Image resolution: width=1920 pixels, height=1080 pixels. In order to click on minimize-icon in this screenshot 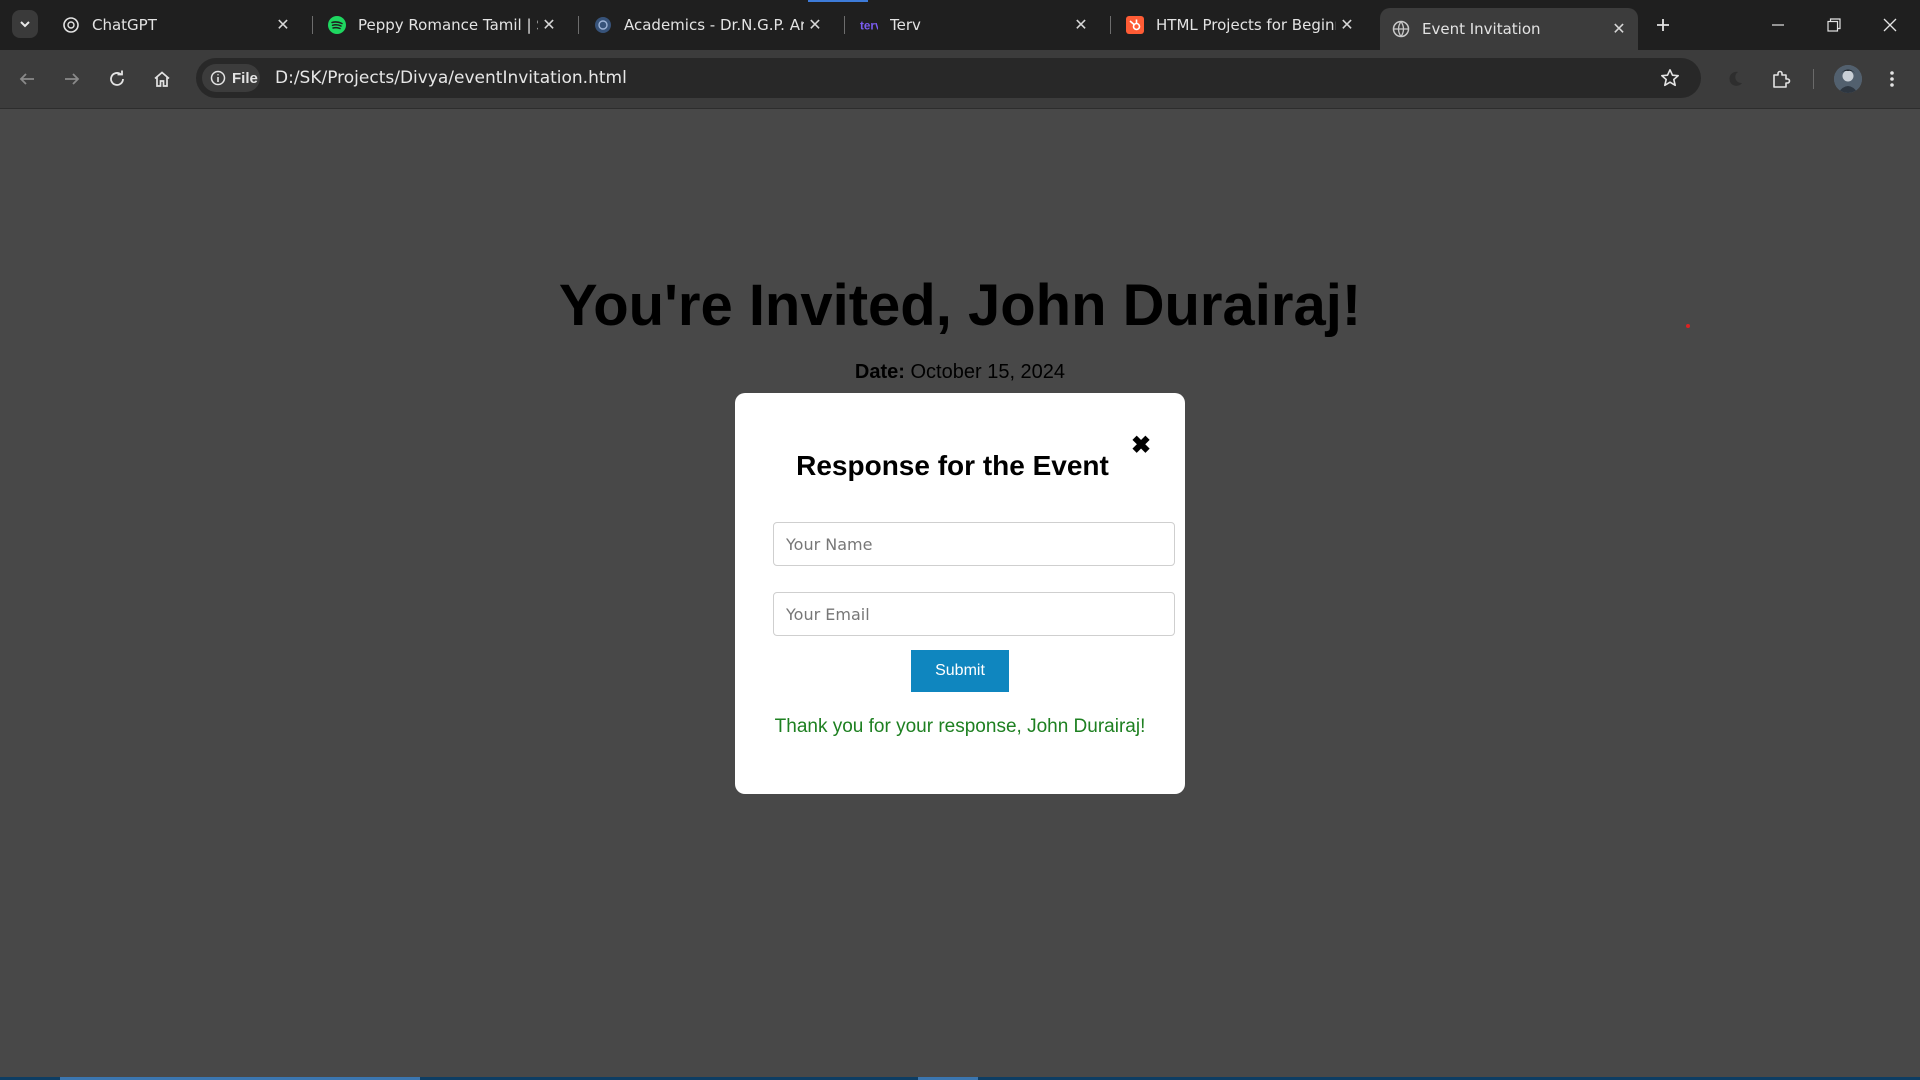, I will do `click(1778, 25)`.